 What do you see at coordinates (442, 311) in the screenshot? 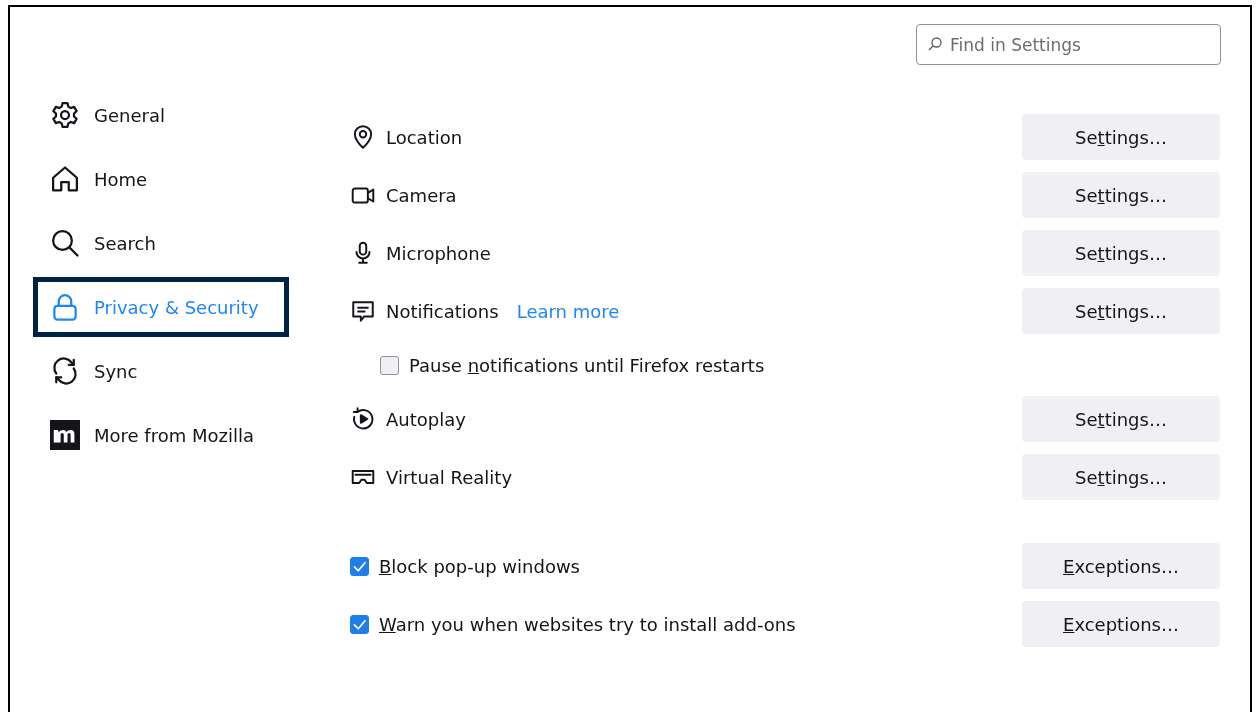
I see `permission-label: Notifications` at bounding box center [442, 311].